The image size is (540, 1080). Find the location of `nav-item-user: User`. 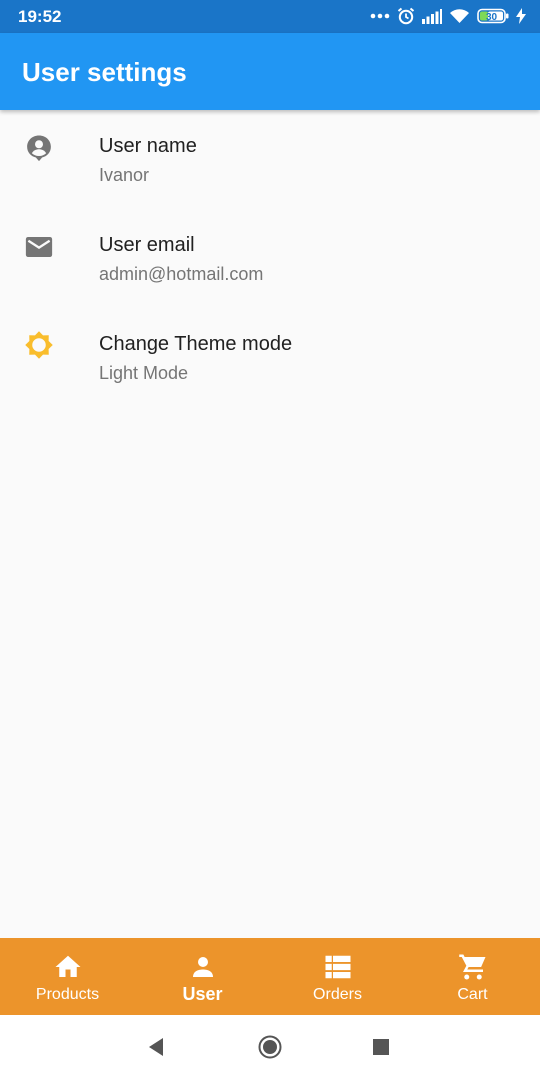

nav-item-user: User is located at coordinates (202, 976).